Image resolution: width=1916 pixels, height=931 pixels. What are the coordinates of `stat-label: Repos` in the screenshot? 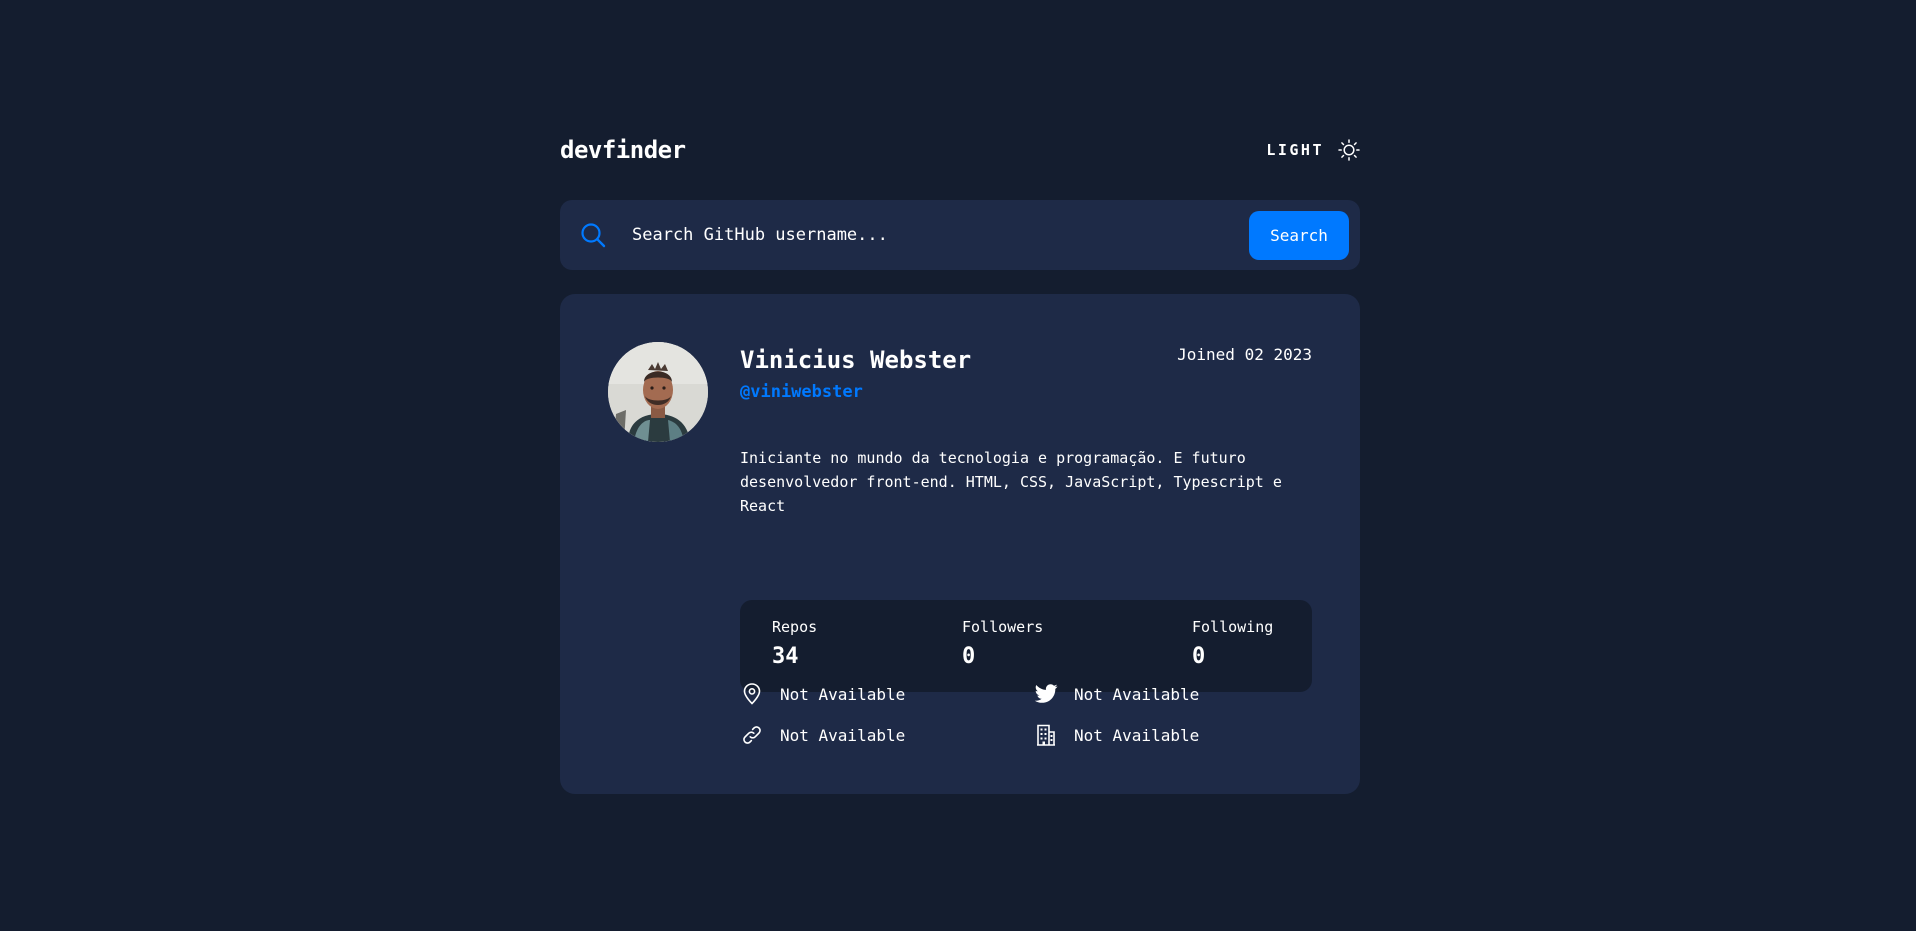 It's located at (795, 627).